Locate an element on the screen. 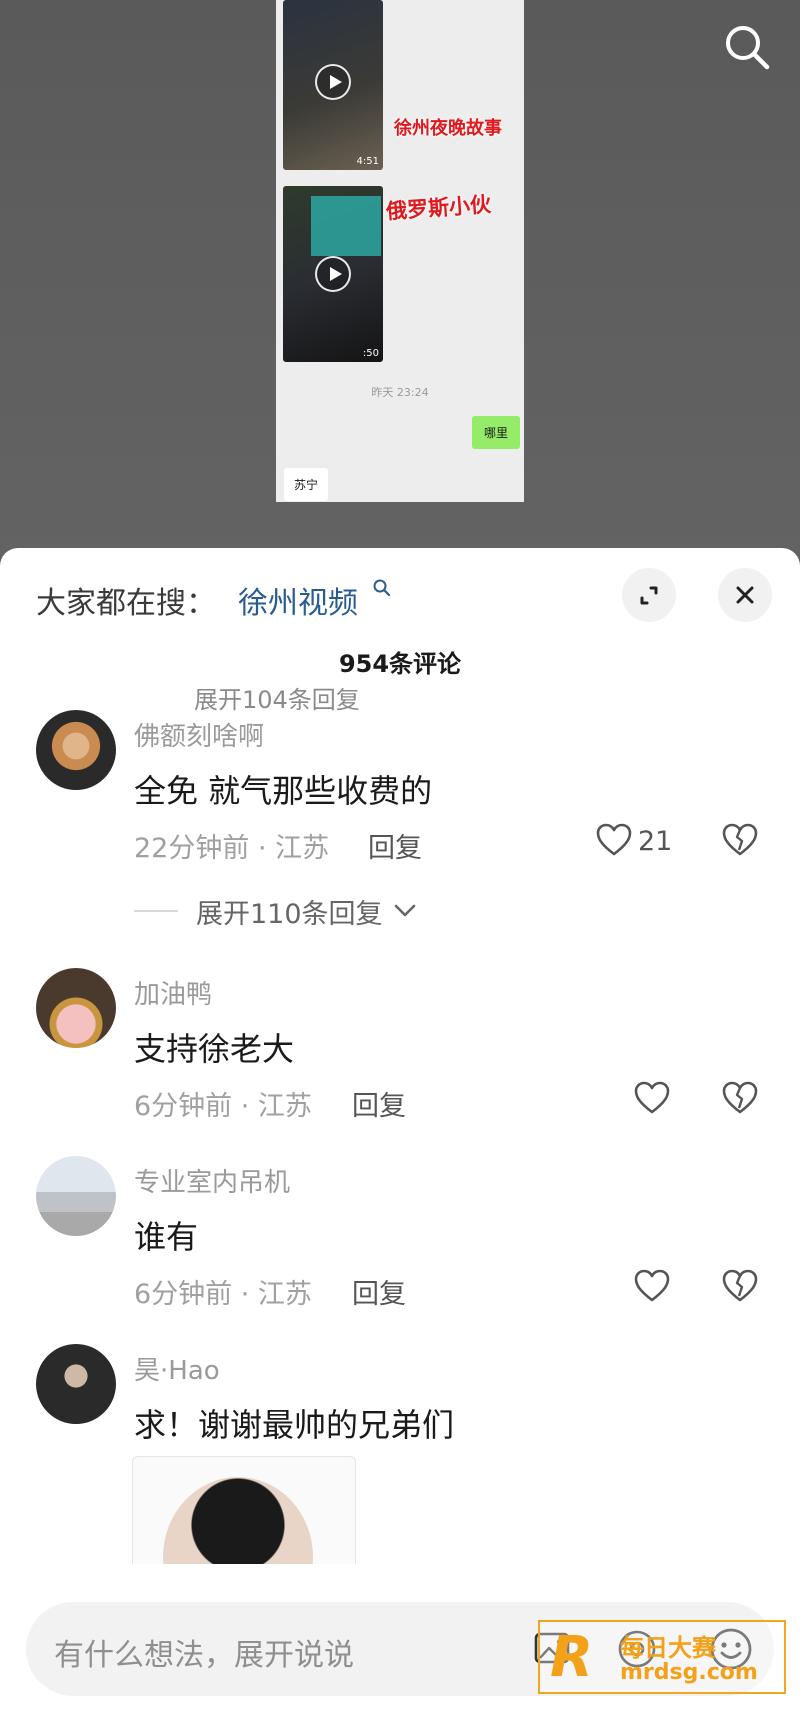  hot-search-label: 大家都在搜： is located at coordinates (126, 603).